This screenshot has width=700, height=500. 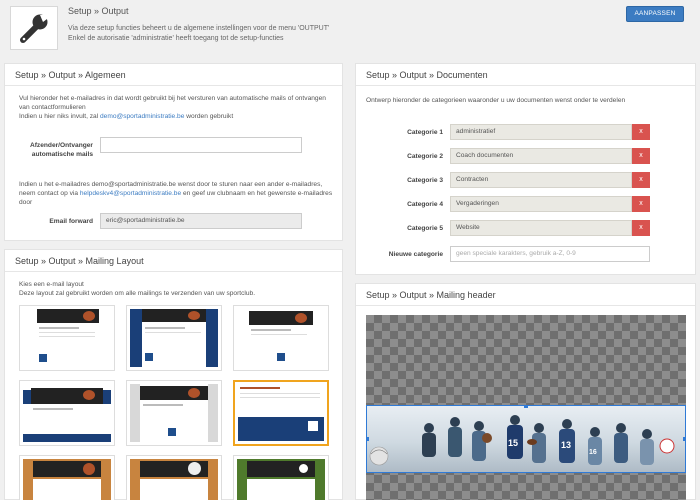 I want to click on sender-label: Afzender/Ontvanger automatische mails, so click(x=61, y=150).